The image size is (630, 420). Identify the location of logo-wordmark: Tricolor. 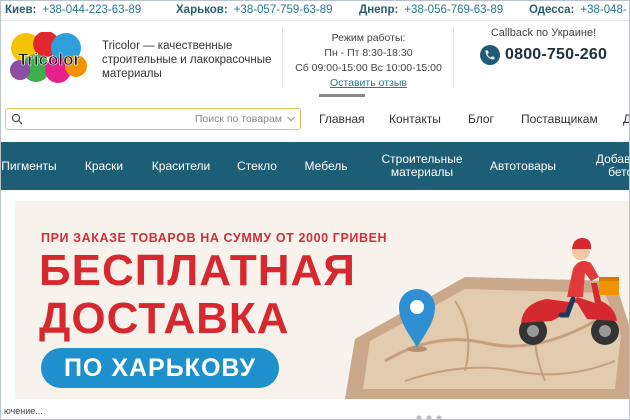
(49, 59).